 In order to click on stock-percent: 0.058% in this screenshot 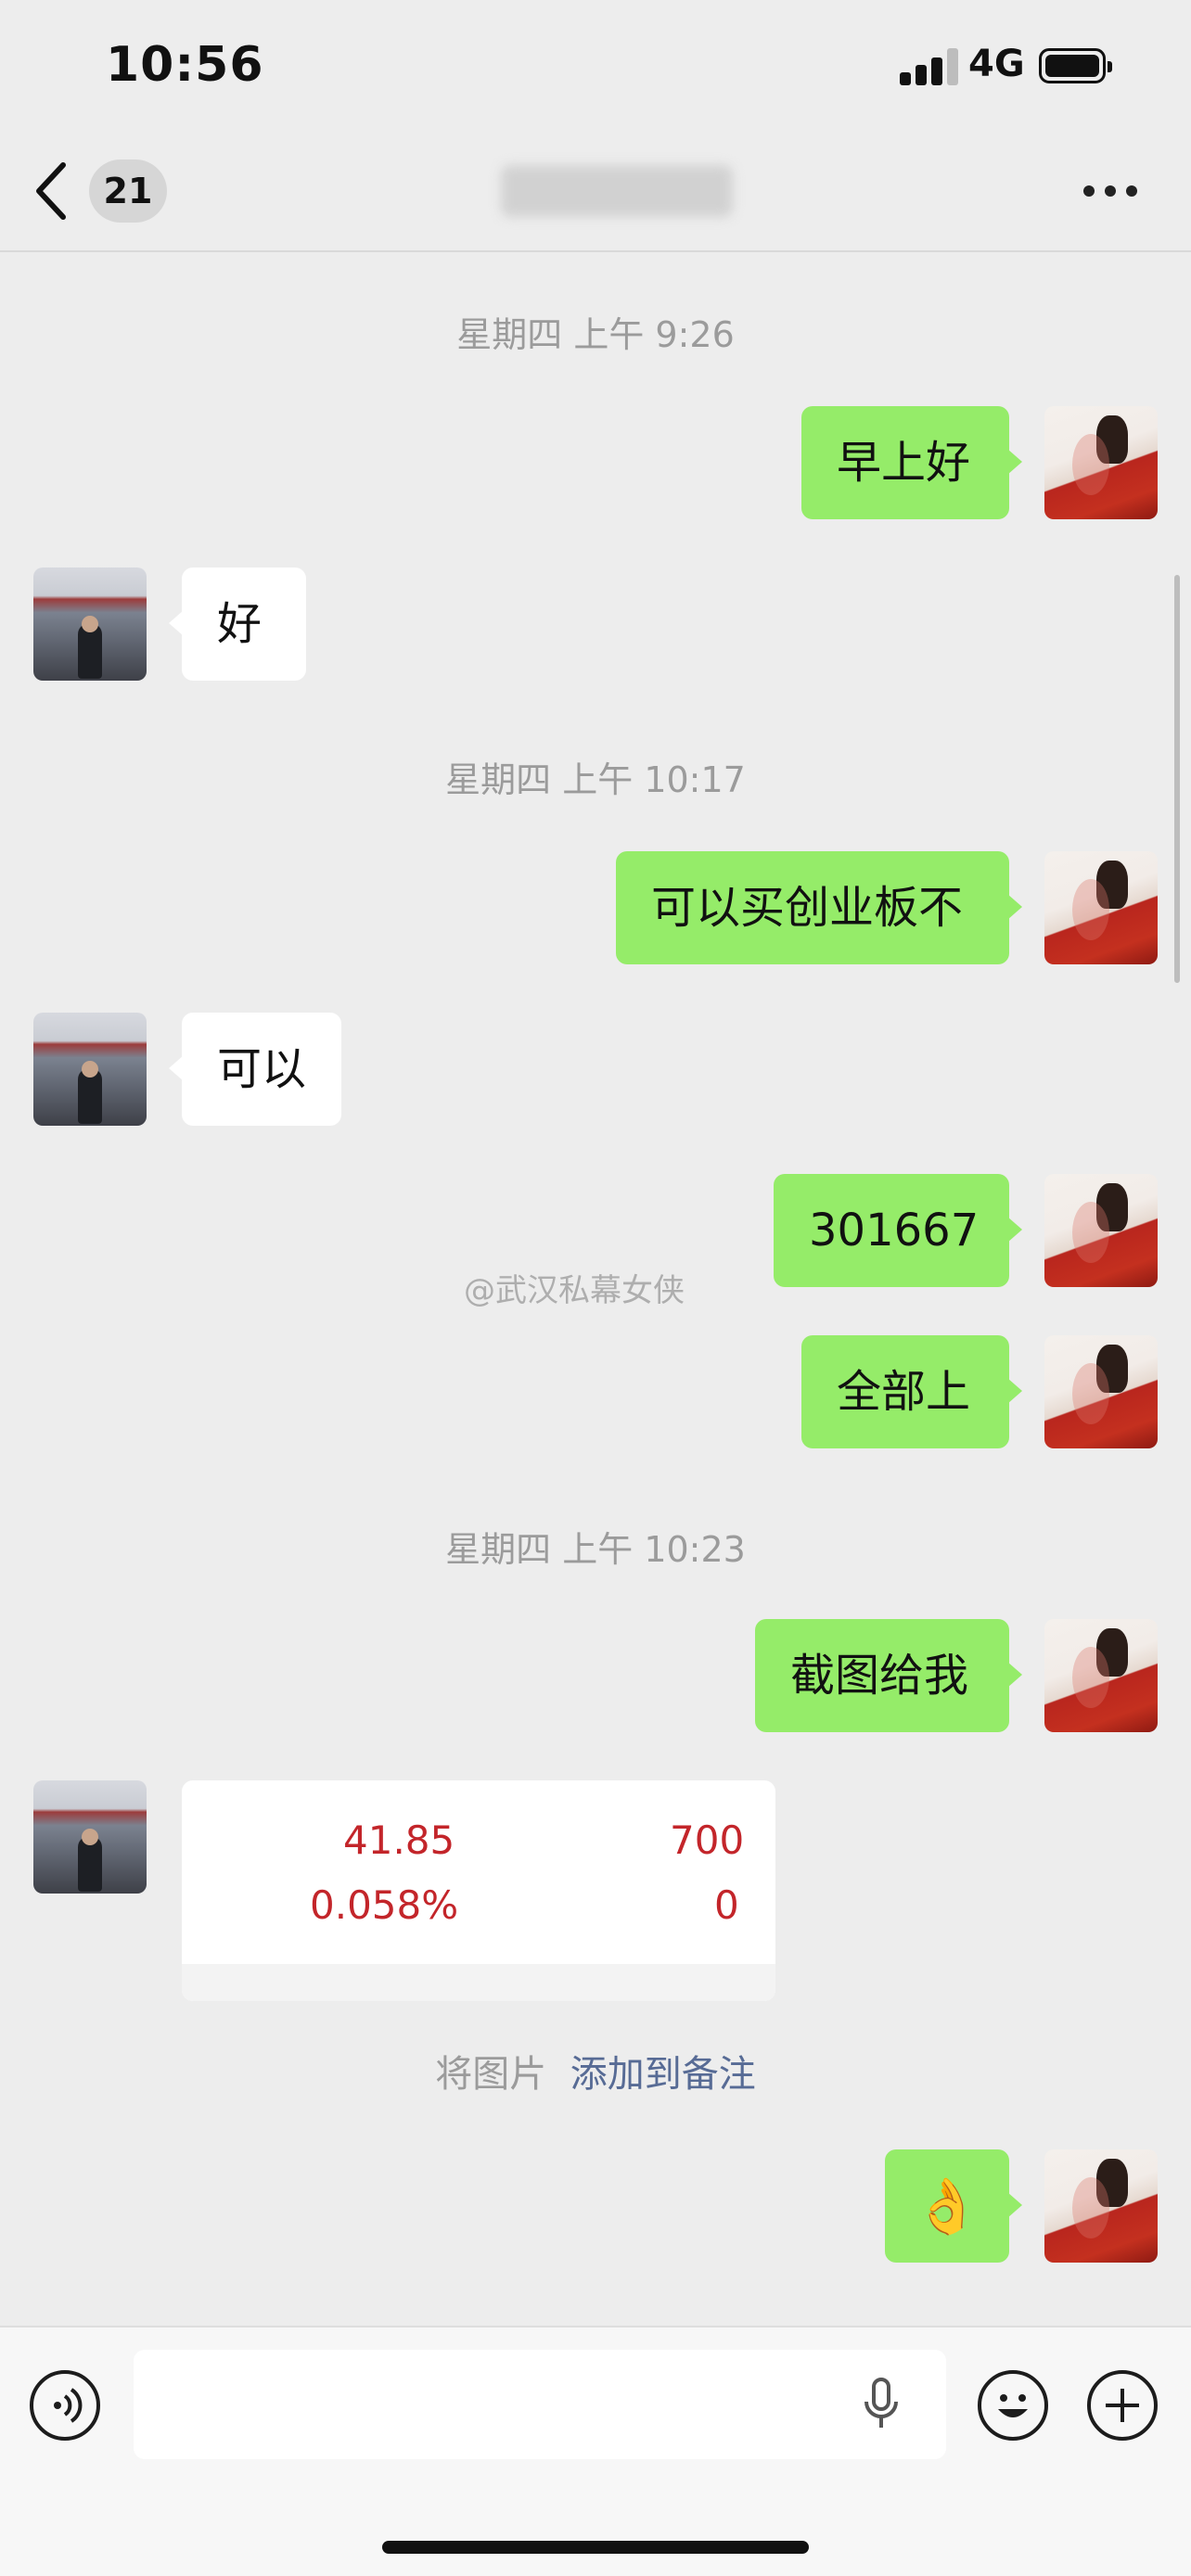, I will do `click(385, 1905)`.